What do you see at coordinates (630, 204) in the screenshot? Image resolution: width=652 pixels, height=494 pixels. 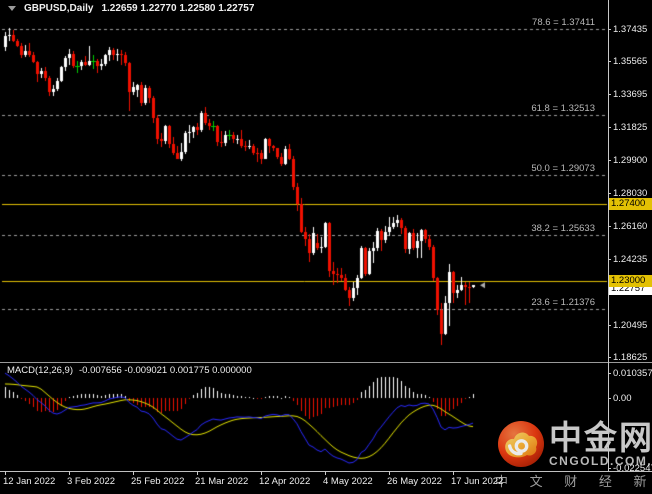 I see `hline-price-box: 1.27400` at bounding box center [630, 204].